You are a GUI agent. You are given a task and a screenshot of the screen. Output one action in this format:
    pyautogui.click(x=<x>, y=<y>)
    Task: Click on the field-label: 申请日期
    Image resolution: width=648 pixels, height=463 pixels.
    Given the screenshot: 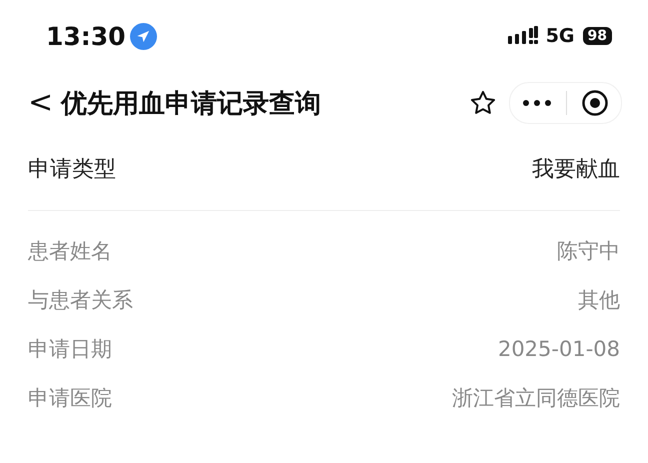 What is the action you would take?
    pyautogui.click(x=70, y=349)
    